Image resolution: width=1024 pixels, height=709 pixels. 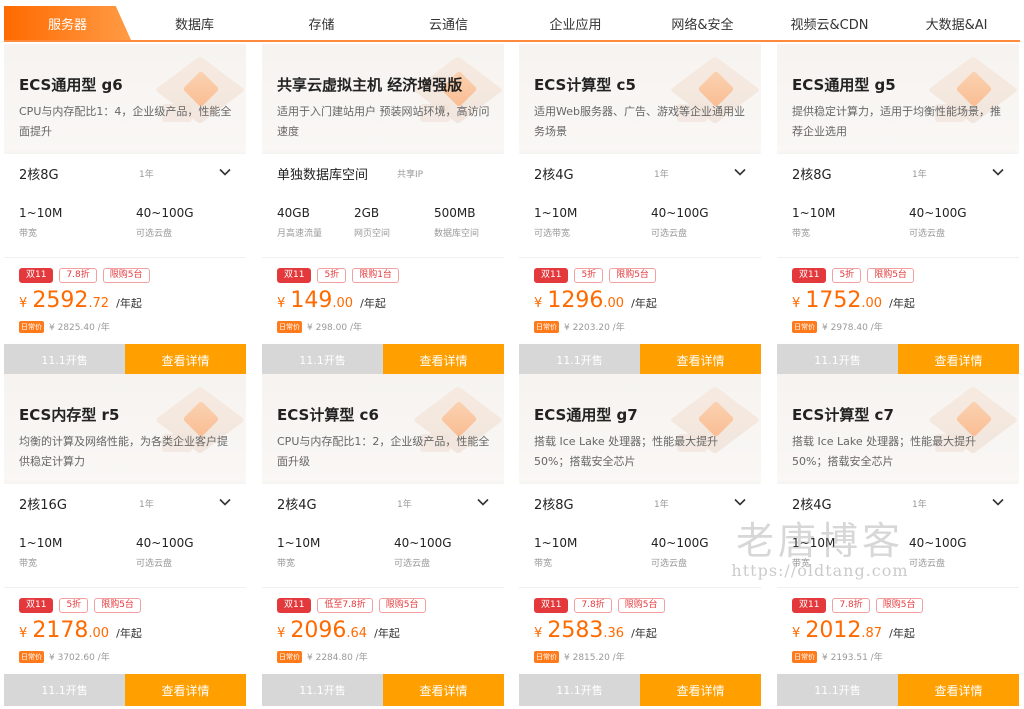 I want to click on promo-badge: 限购1台, so click(x=375, y=275).